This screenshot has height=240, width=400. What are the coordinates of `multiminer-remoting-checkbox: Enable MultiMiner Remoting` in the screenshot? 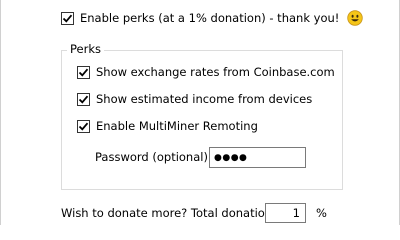 It's located at (167, 126).